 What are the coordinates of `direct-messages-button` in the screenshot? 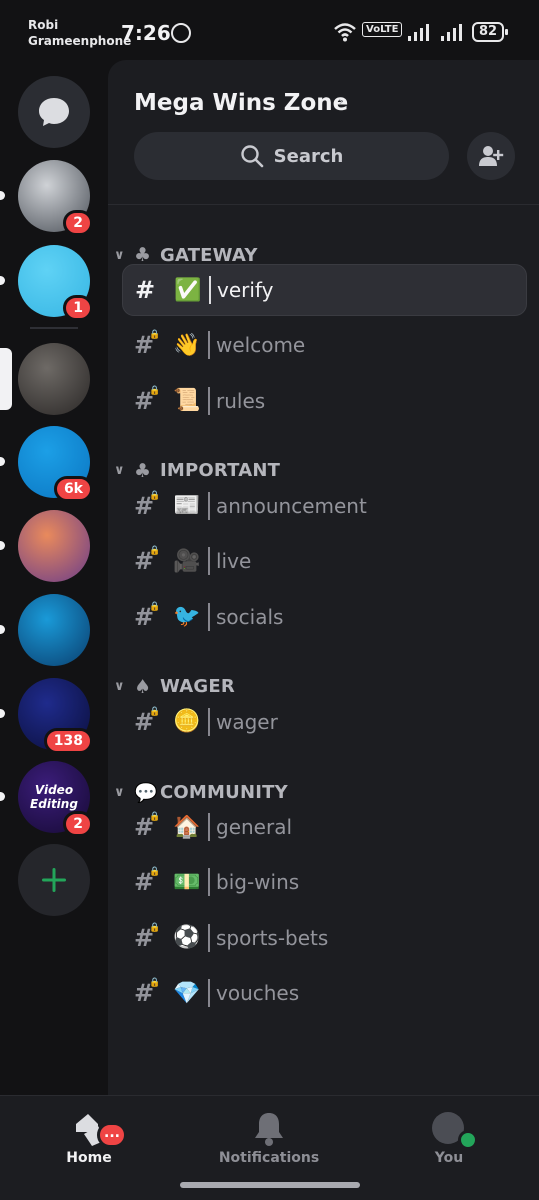 It's located at (54, 112).